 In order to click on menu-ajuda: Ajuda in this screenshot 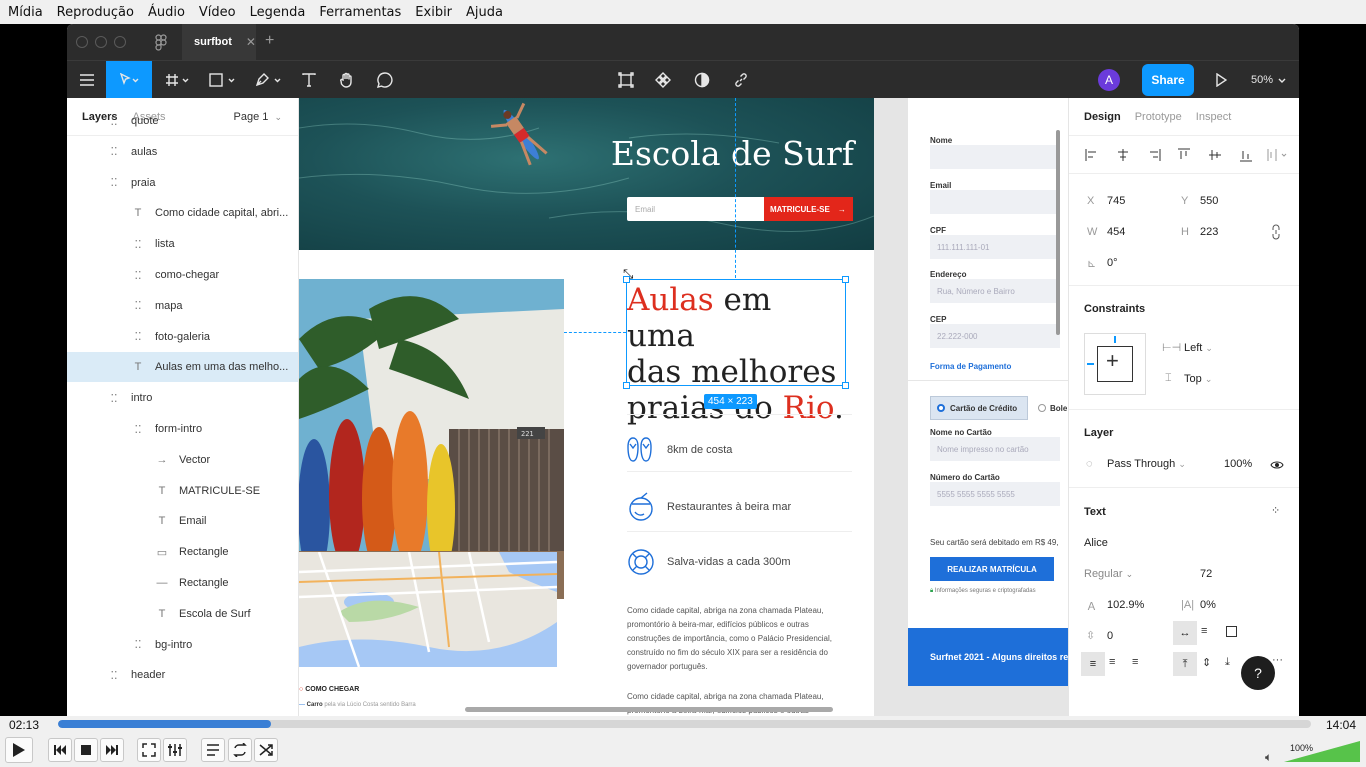, I will do `click(484, 12)`.